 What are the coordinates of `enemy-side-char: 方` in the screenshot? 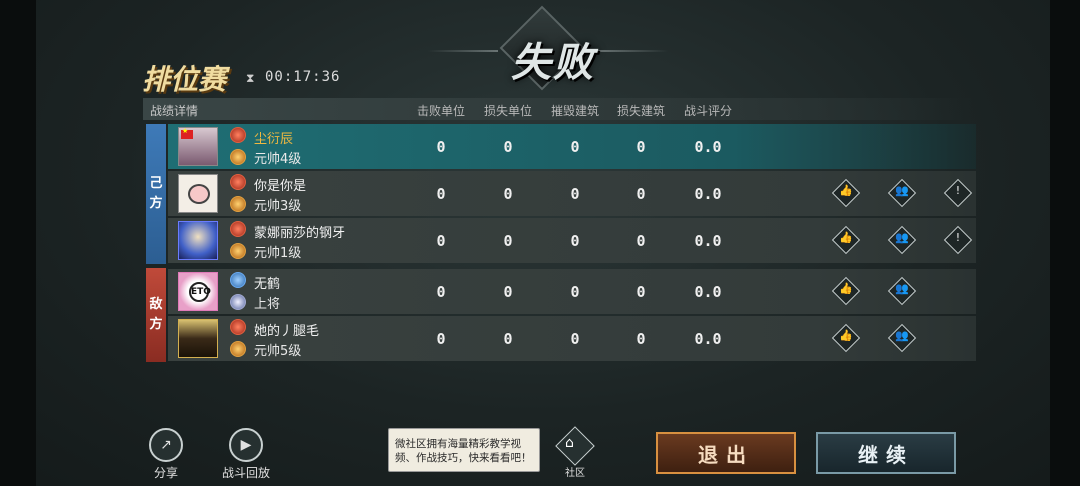 It's located at (156, 324).